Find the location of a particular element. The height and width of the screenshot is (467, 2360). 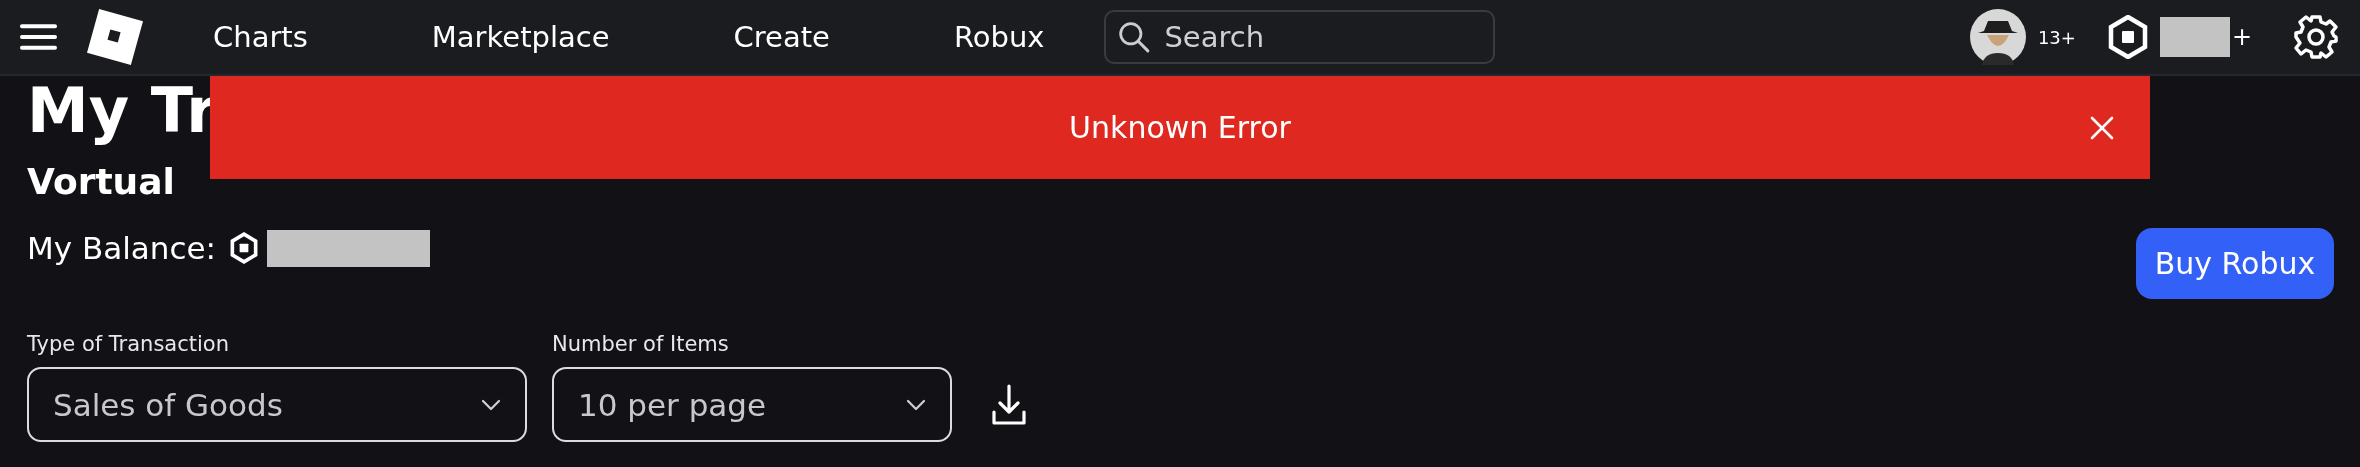

filter-label: Number of Items is located at coordinates (641, 344).